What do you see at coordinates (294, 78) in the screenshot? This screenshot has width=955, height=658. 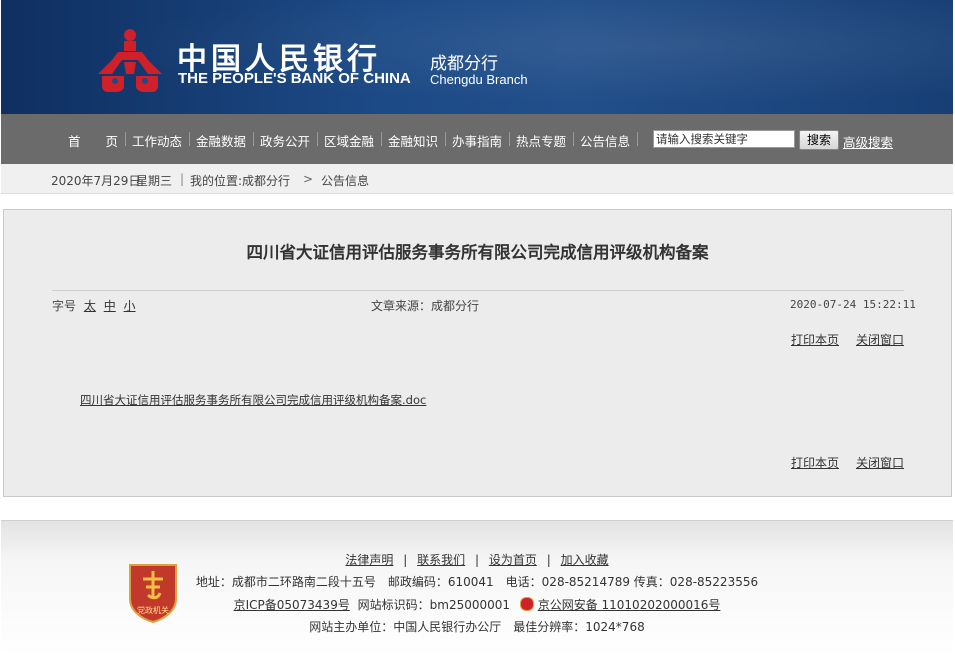 I see `bank-name-en: THE PEOPLE'S BANK OF CHINA` at bounding box center [294, 78].